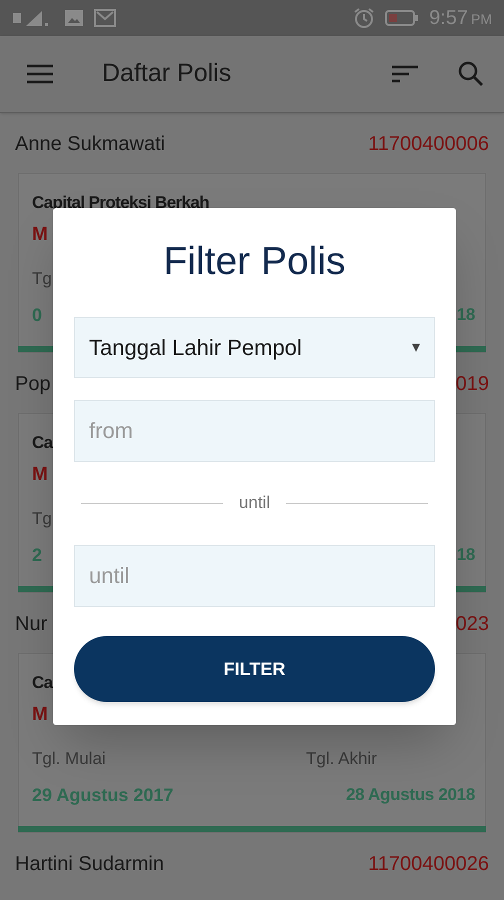 This screenshot has width=504, height=900. What do you see at coordinates (416, 348) in the screenshot?
I see `dropdown-arrow: ▾` at bounding box center [416, 348].